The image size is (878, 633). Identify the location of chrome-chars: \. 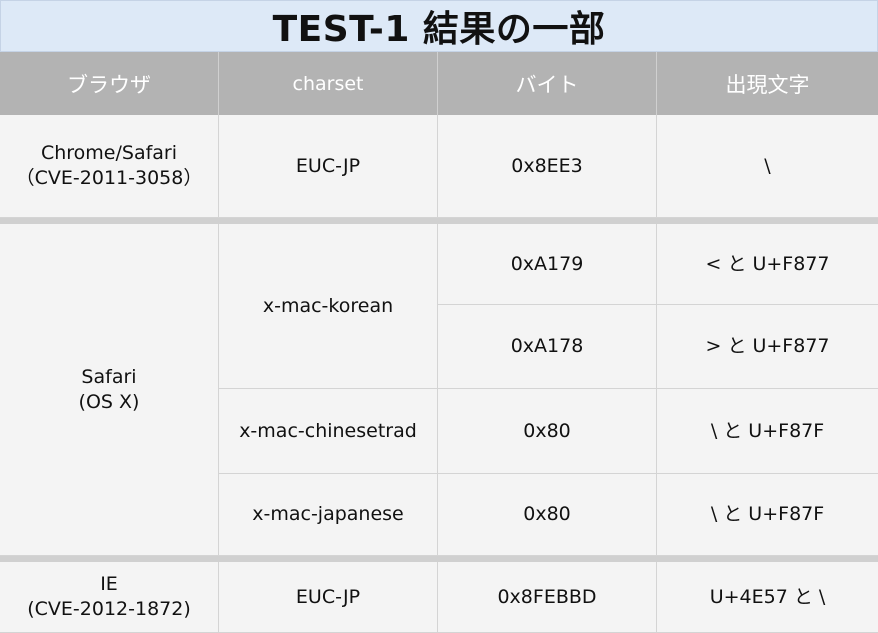
(767, 166).